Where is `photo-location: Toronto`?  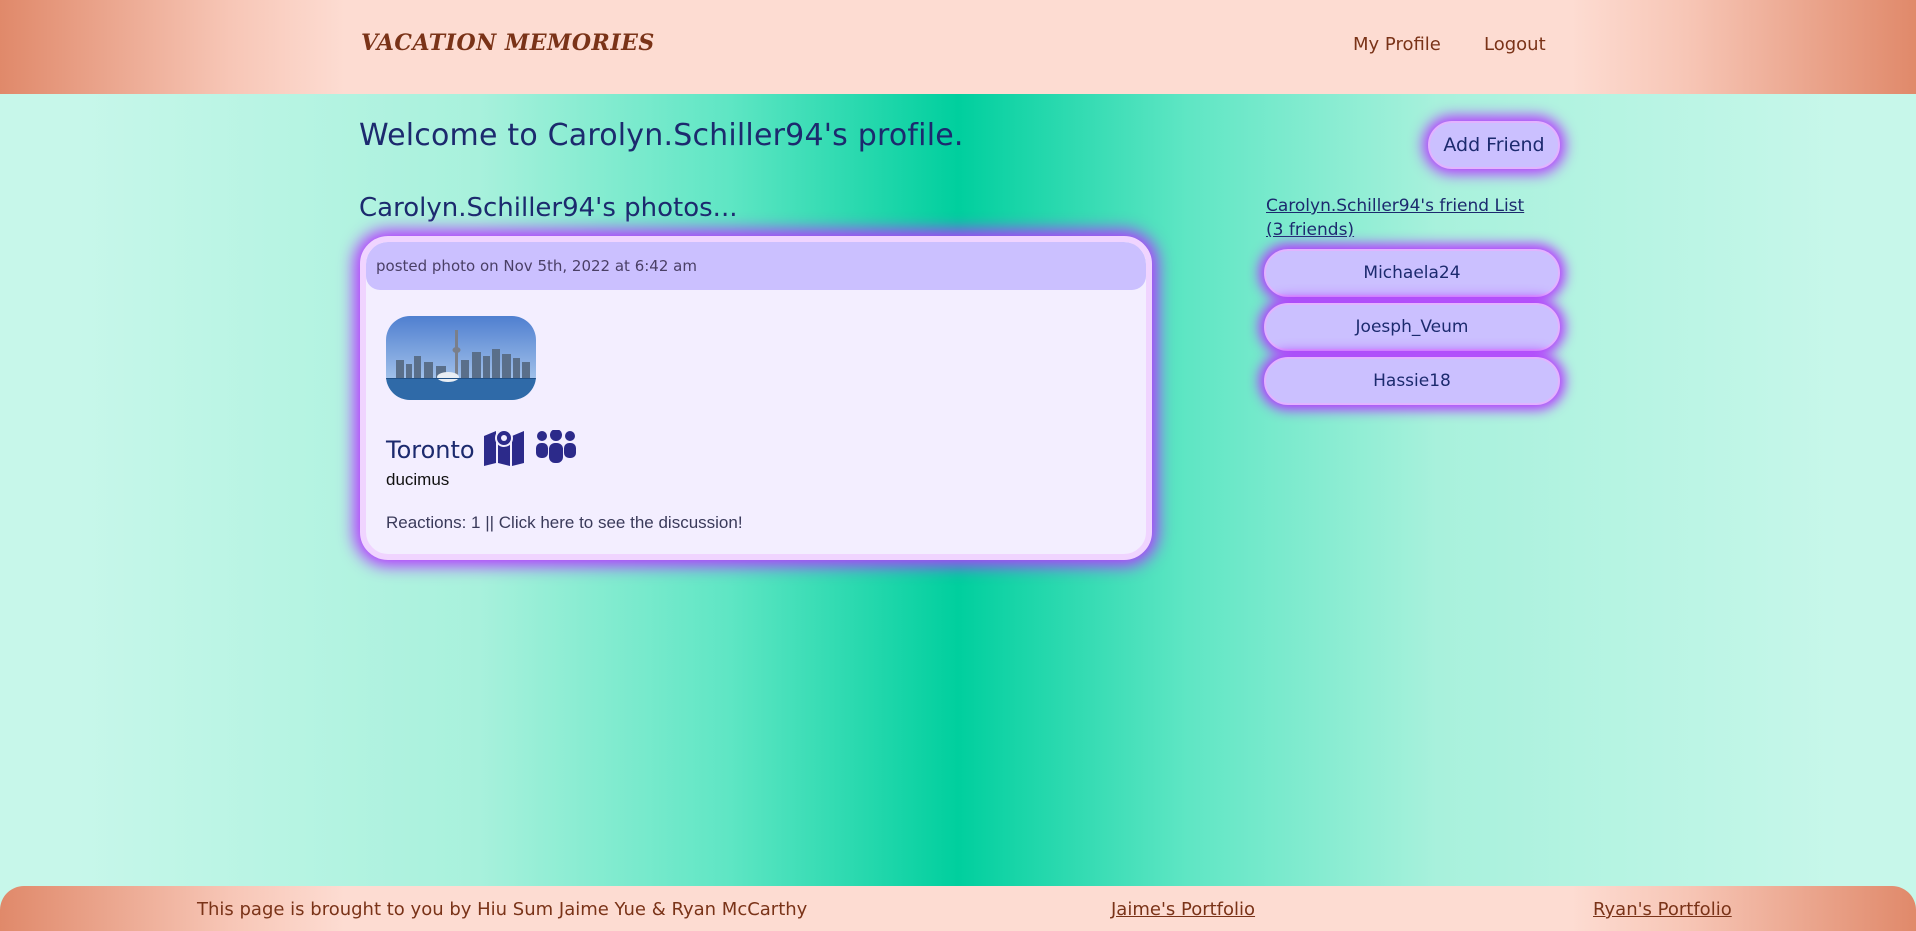
photo-location: Toronto is located at coordinates (482, 449).